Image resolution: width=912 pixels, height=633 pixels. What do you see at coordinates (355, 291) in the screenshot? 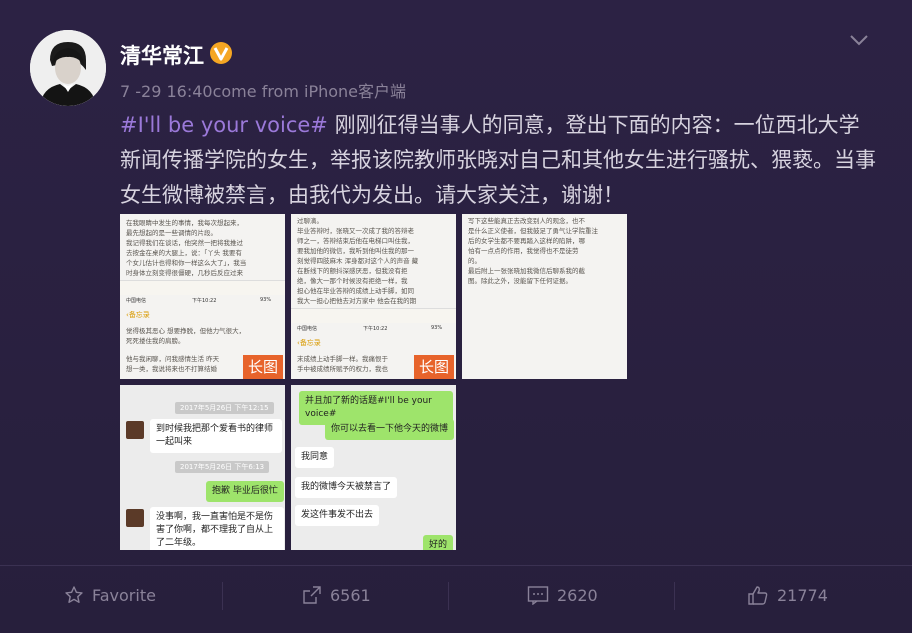
I see `image-text-line: 担心他在毕业答辩的成绩上动手脚，如同` at bounding box center [355, 291].